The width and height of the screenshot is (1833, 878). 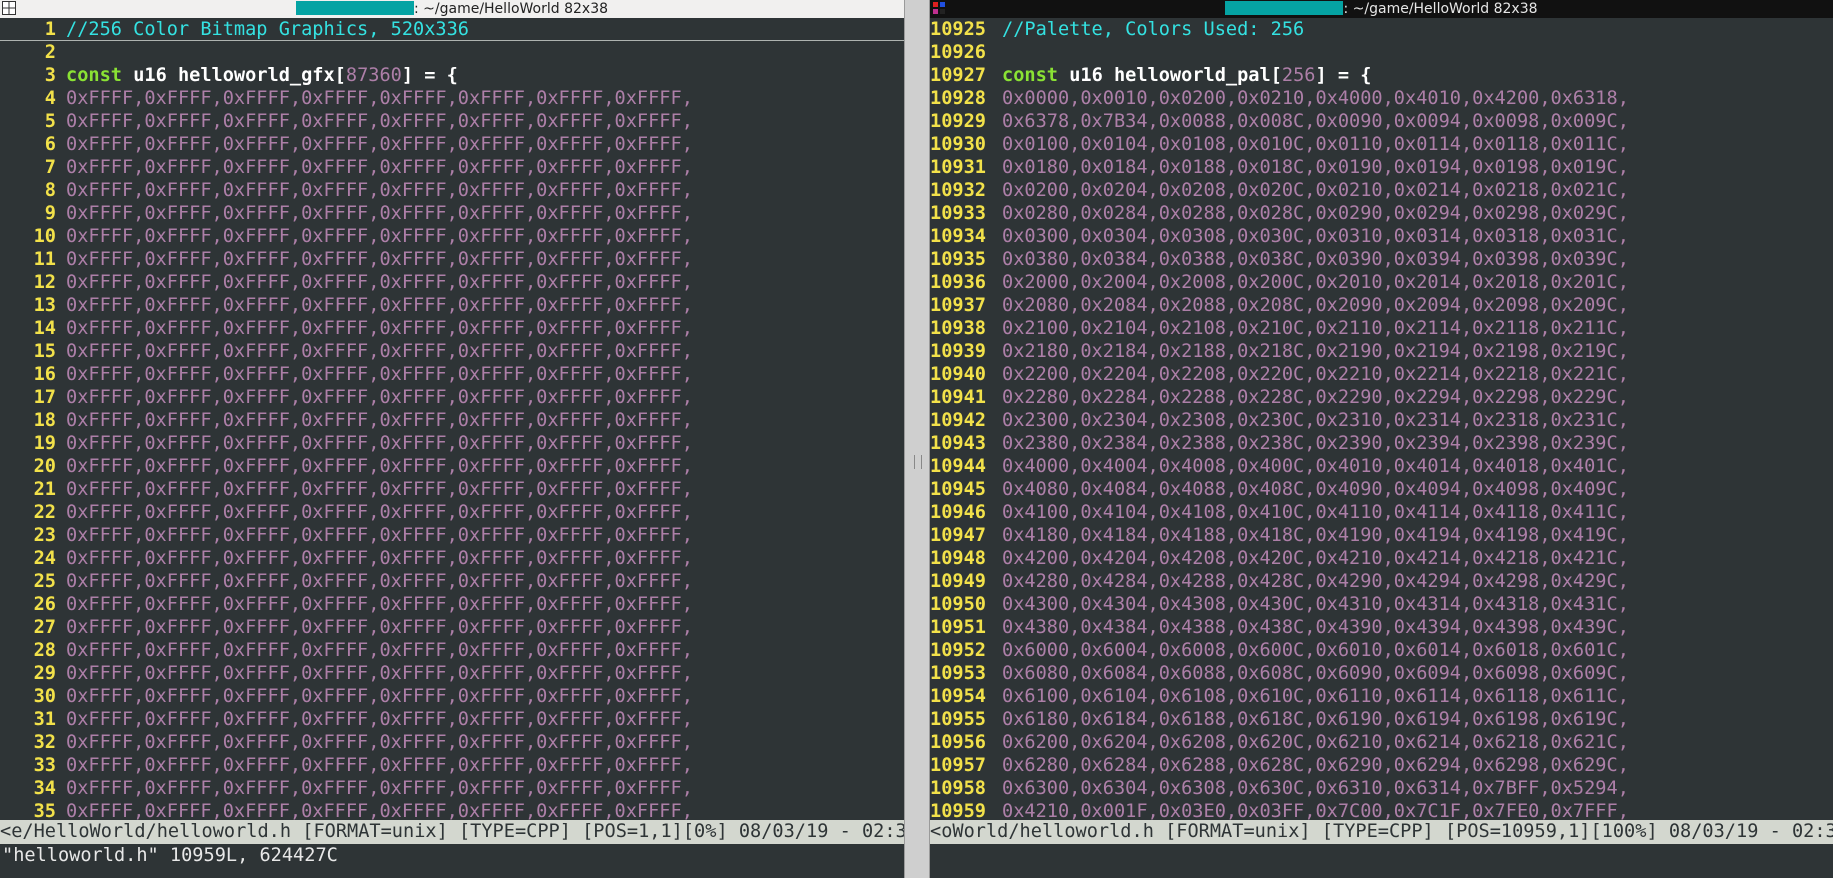 I want to click on line-number: 10948, so click(x=958, y=558).